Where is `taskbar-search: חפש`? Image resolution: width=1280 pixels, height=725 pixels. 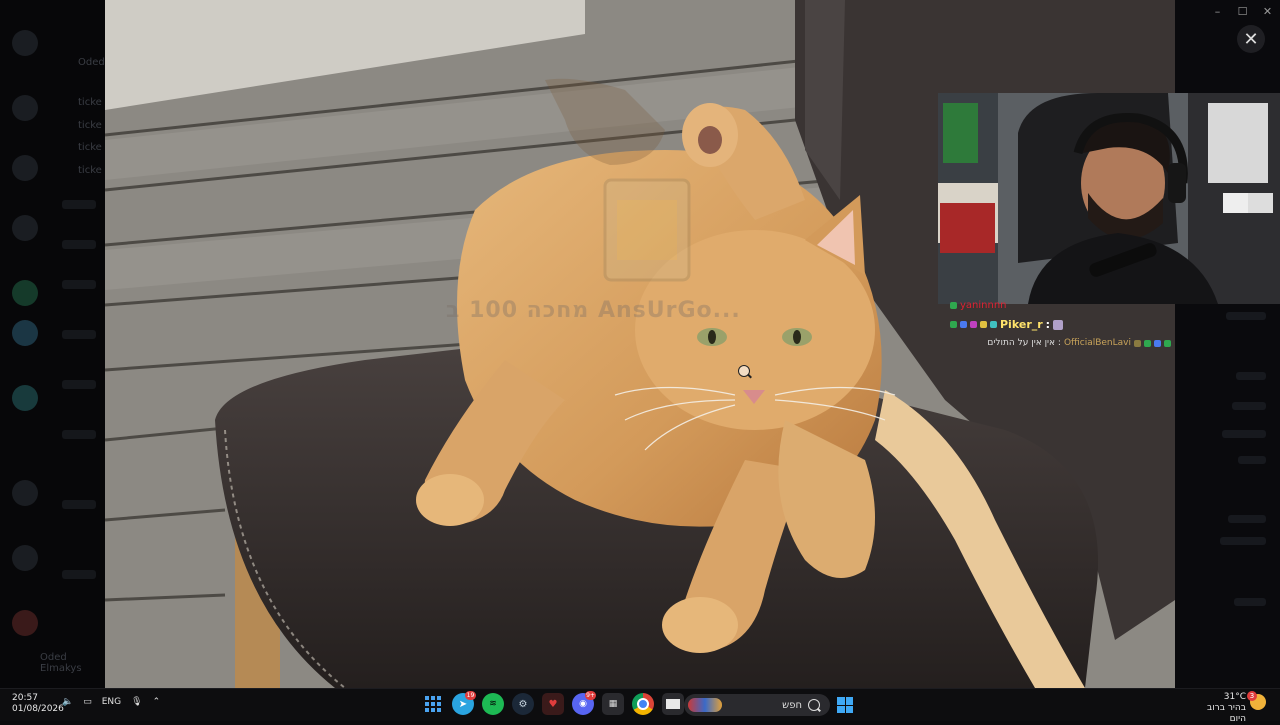
taskbar-search: חפש is located at coordinates (757, 705).